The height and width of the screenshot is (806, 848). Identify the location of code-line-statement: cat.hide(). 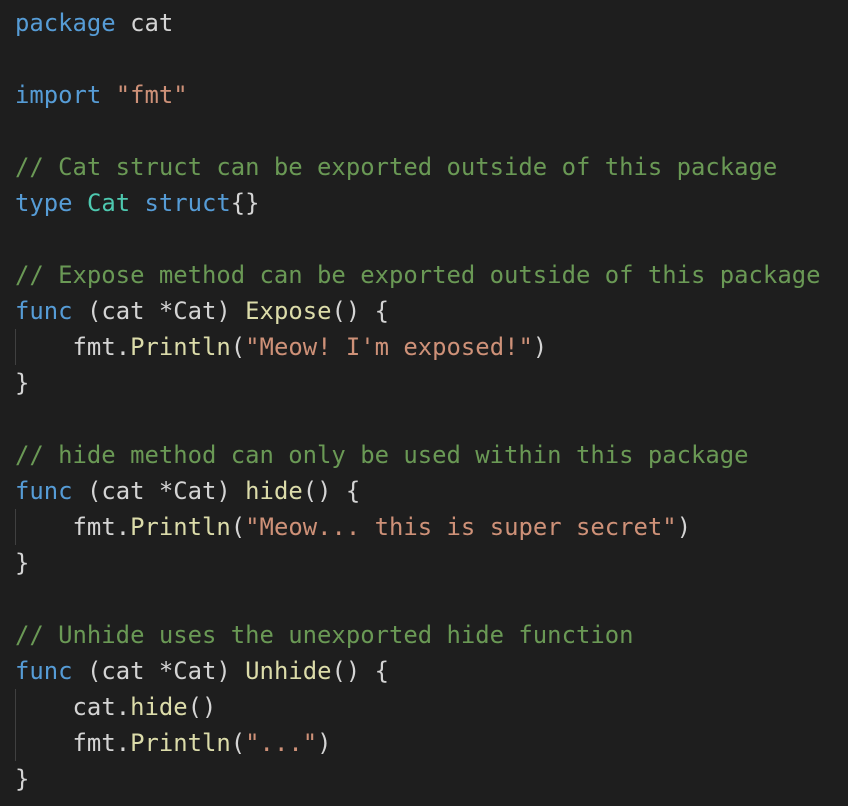
(116, 707).